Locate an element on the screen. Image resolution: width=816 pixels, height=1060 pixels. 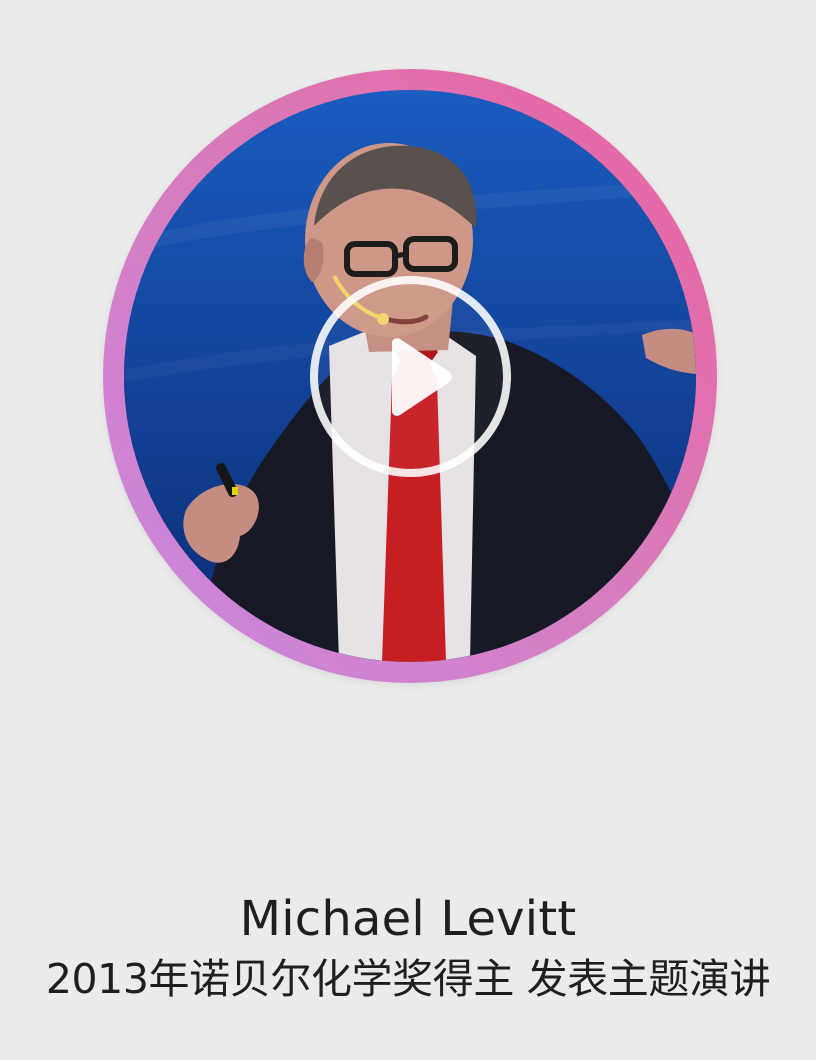
speaker-name: Michael Levitt is located at coordinates (408, 919).